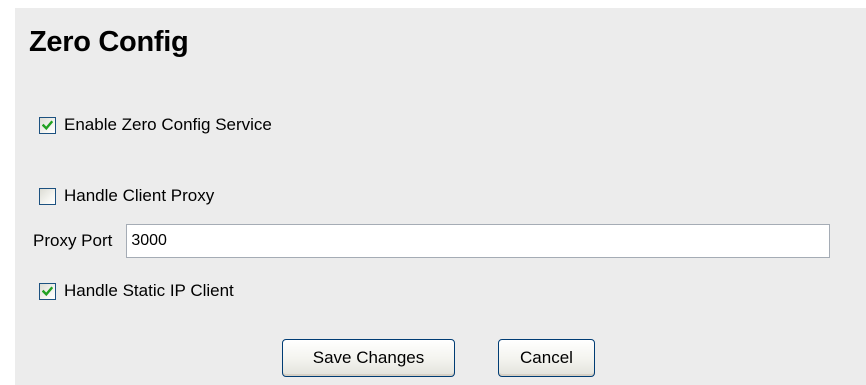  Describe the element at coordinates (546, 358) in the screenshot. I see `cancel-button: Cancel` at that location.